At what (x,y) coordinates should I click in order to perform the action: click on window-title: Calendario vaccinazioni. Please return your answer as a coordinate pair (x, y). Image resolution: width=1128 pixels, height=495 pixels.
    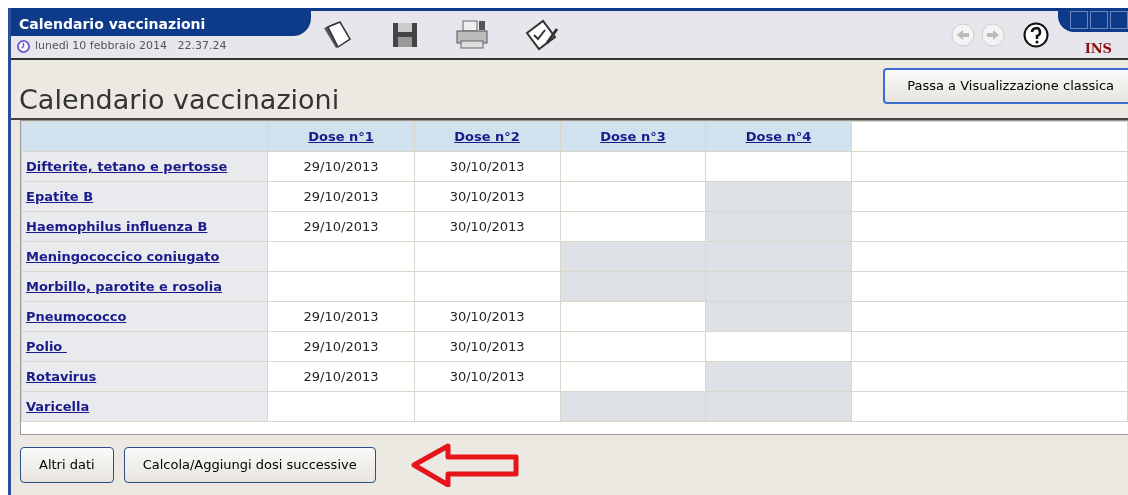
    Looking at the image, I should click on (161, 23).